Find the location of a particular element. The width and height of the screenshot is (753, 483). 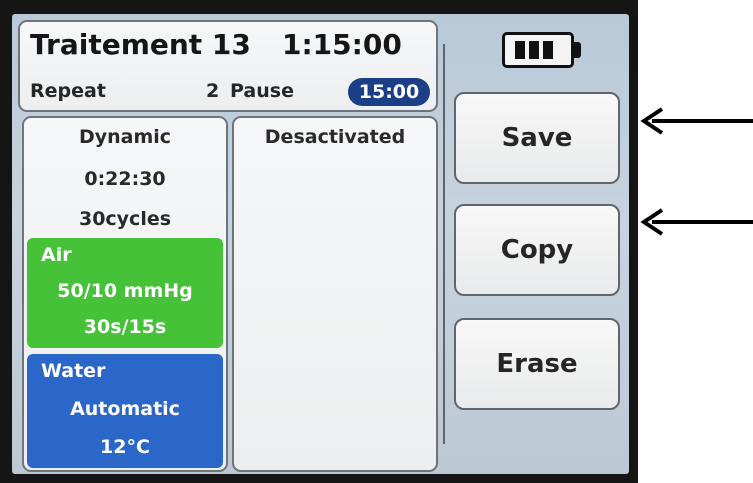

repeat-label: Repeat is located at coordinates (68, 91).